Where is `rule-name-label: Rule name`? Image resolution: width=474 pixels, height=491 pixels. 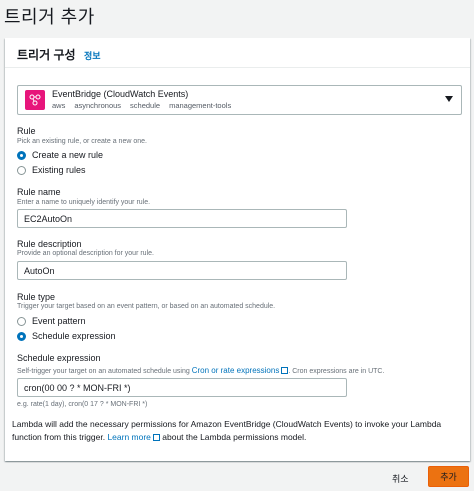
rule-name-label: Rule name is located at coordinates (39, 192).